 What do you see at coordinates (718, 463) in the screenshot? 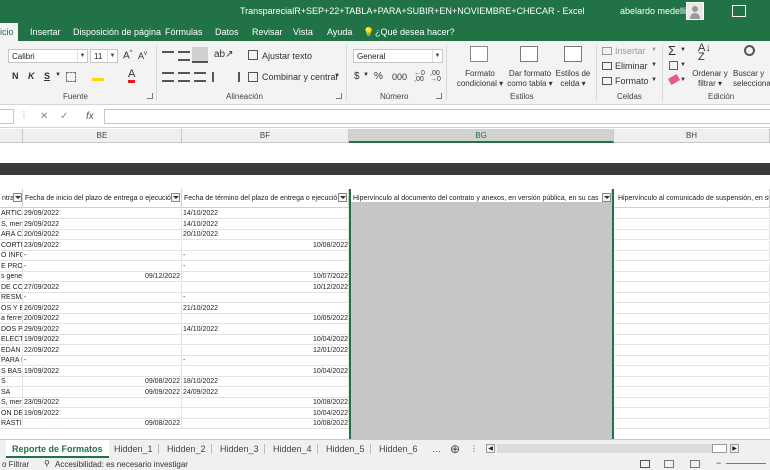
I see `zoom-out-icon: −` at bounding box center [718, 463].